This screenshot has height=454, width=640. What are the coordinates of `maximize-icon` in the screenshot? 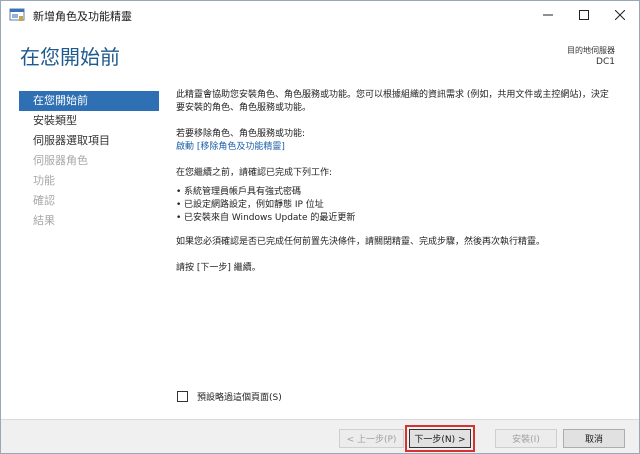 It's located at (584, 15).